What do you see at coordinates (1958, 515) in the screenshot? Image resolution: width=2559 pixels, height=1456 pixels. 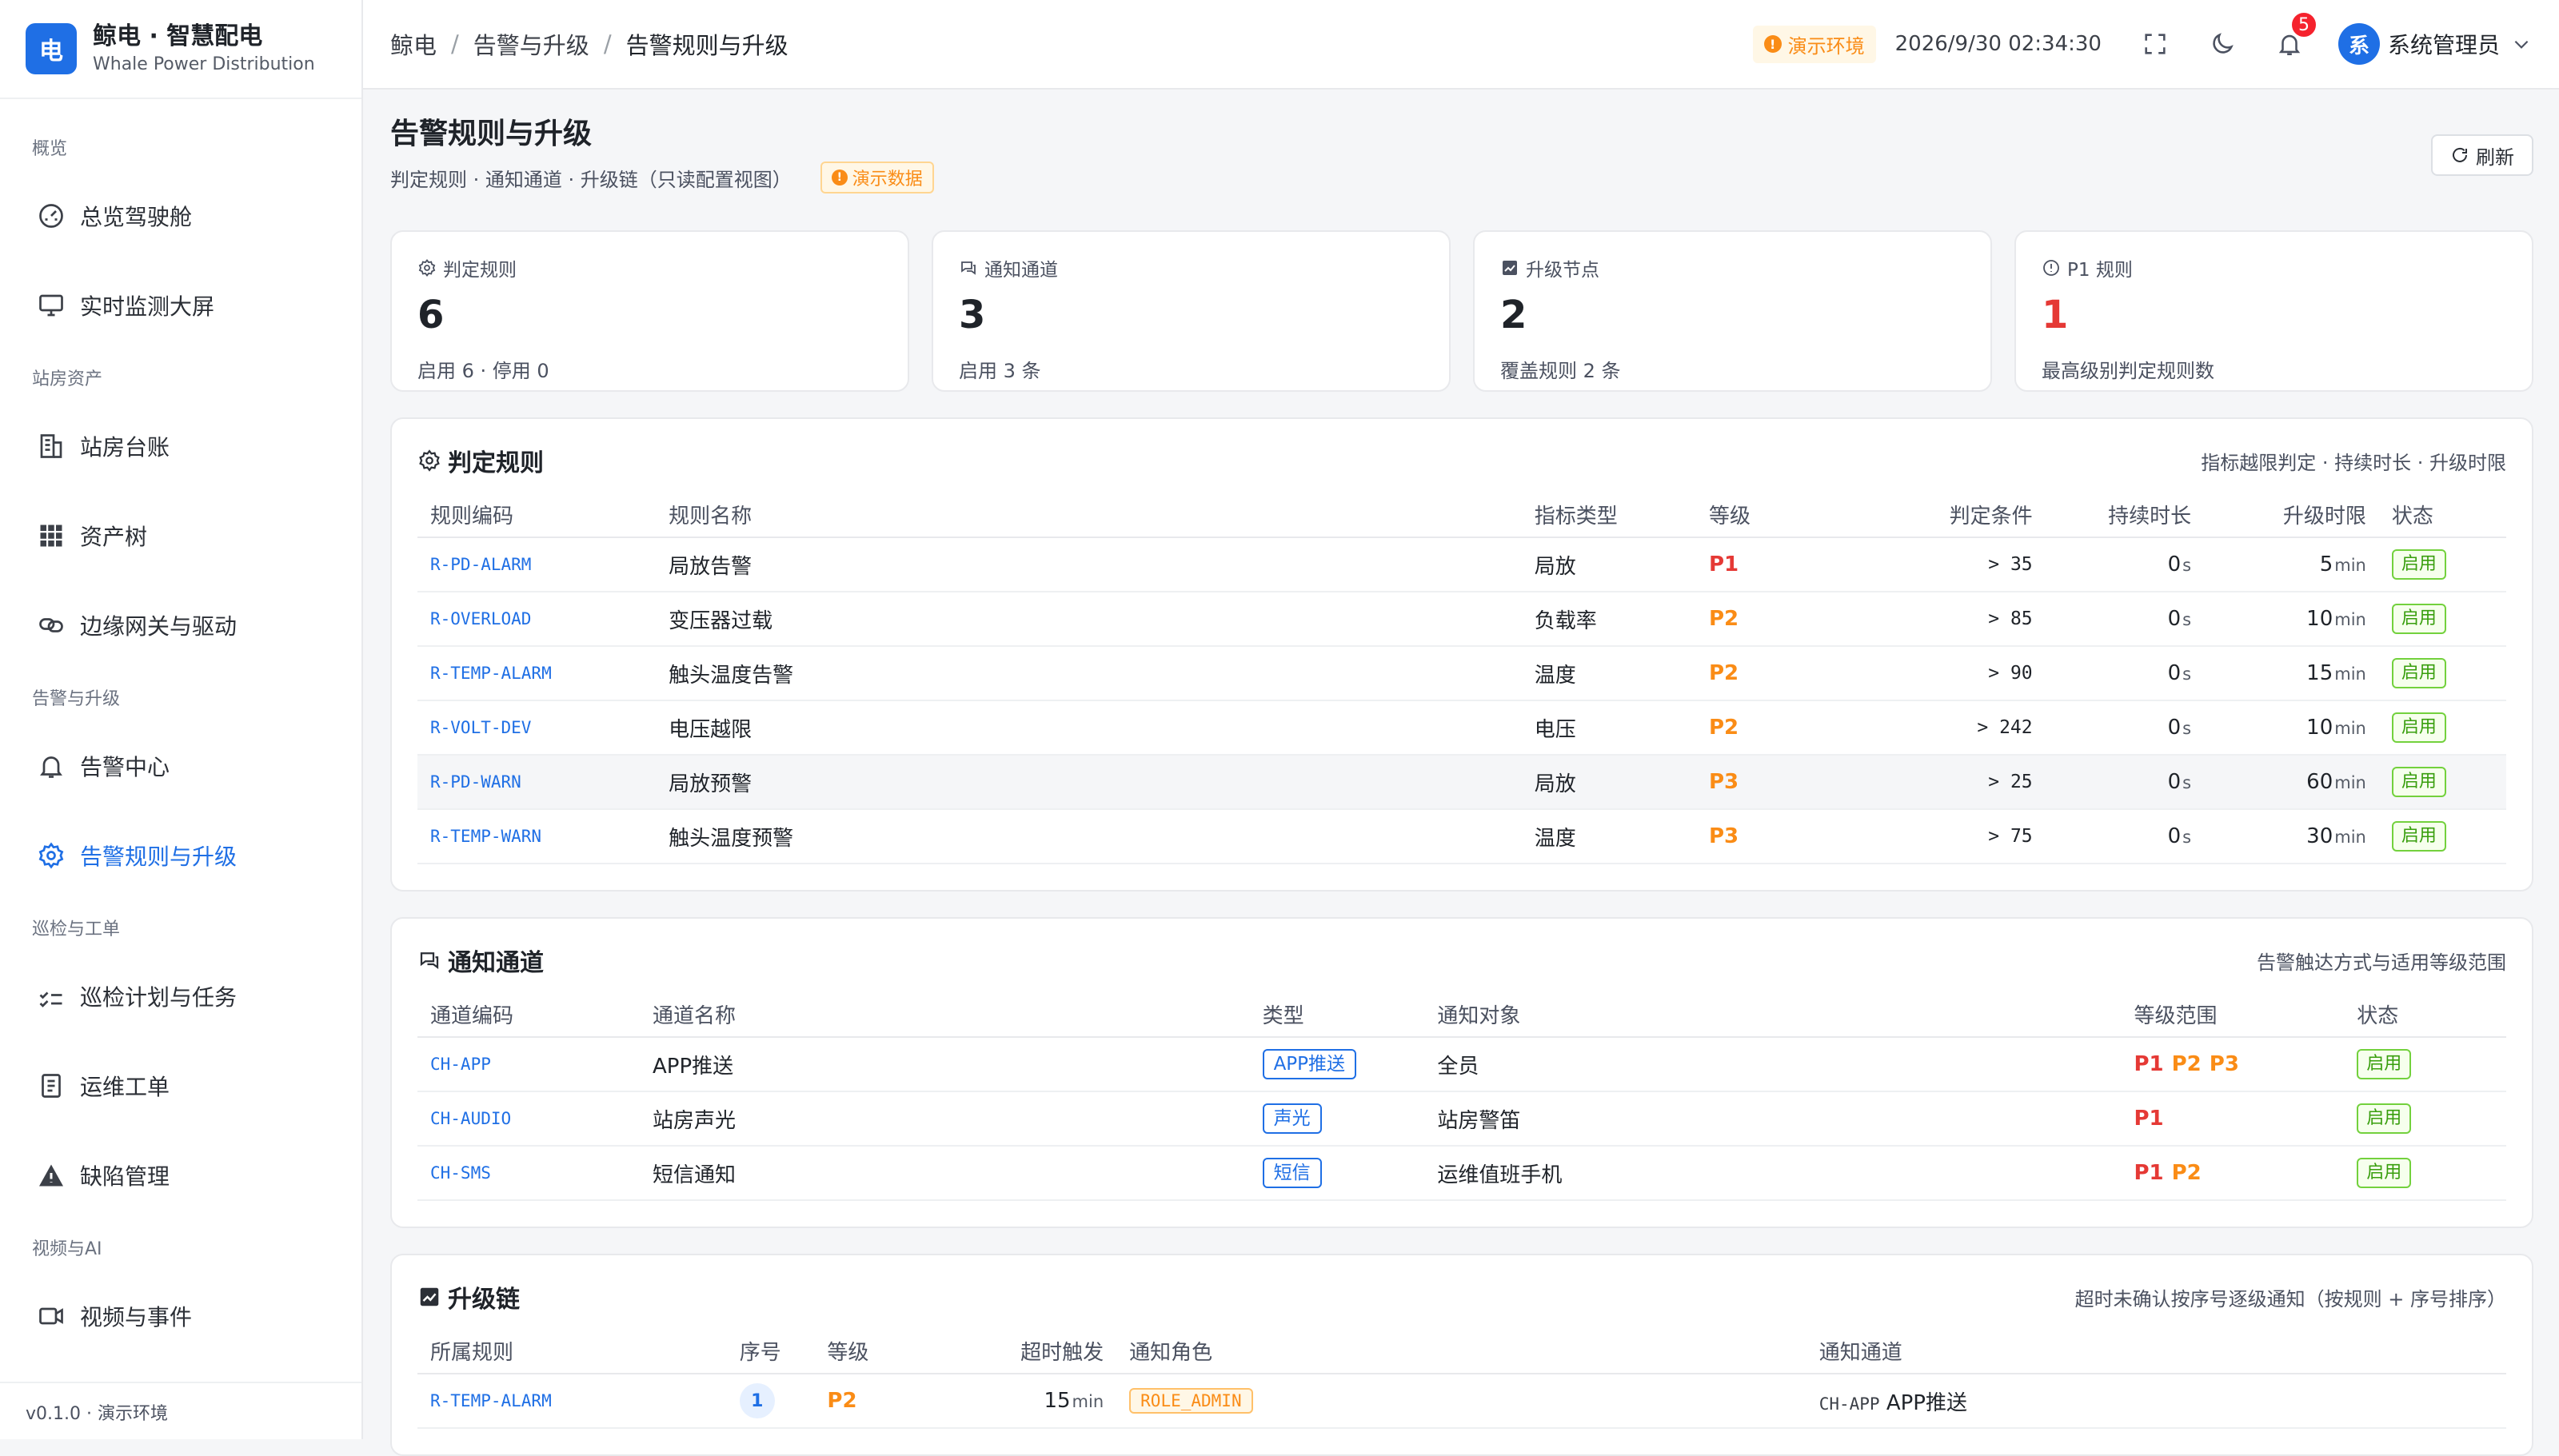 I see `column-header: 判定条件` at bounding box center [1958, 515].